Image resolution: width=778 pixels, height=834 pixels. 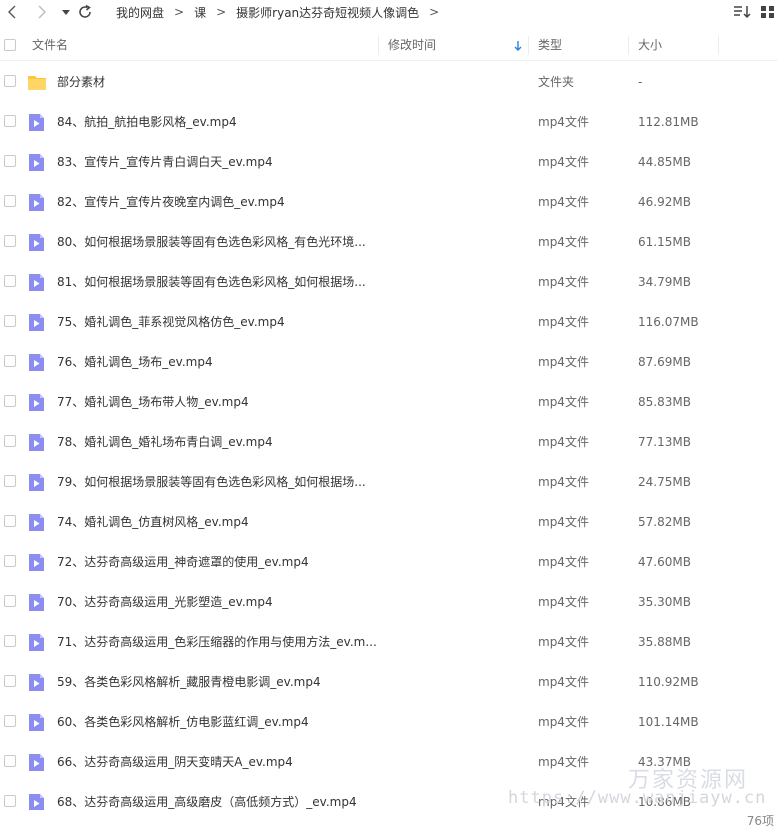 I want to click on file-name: 68、达芬奇高级运用_高级磨皮（高低频方式）_ev.mp4, so click(x=207, y=796).